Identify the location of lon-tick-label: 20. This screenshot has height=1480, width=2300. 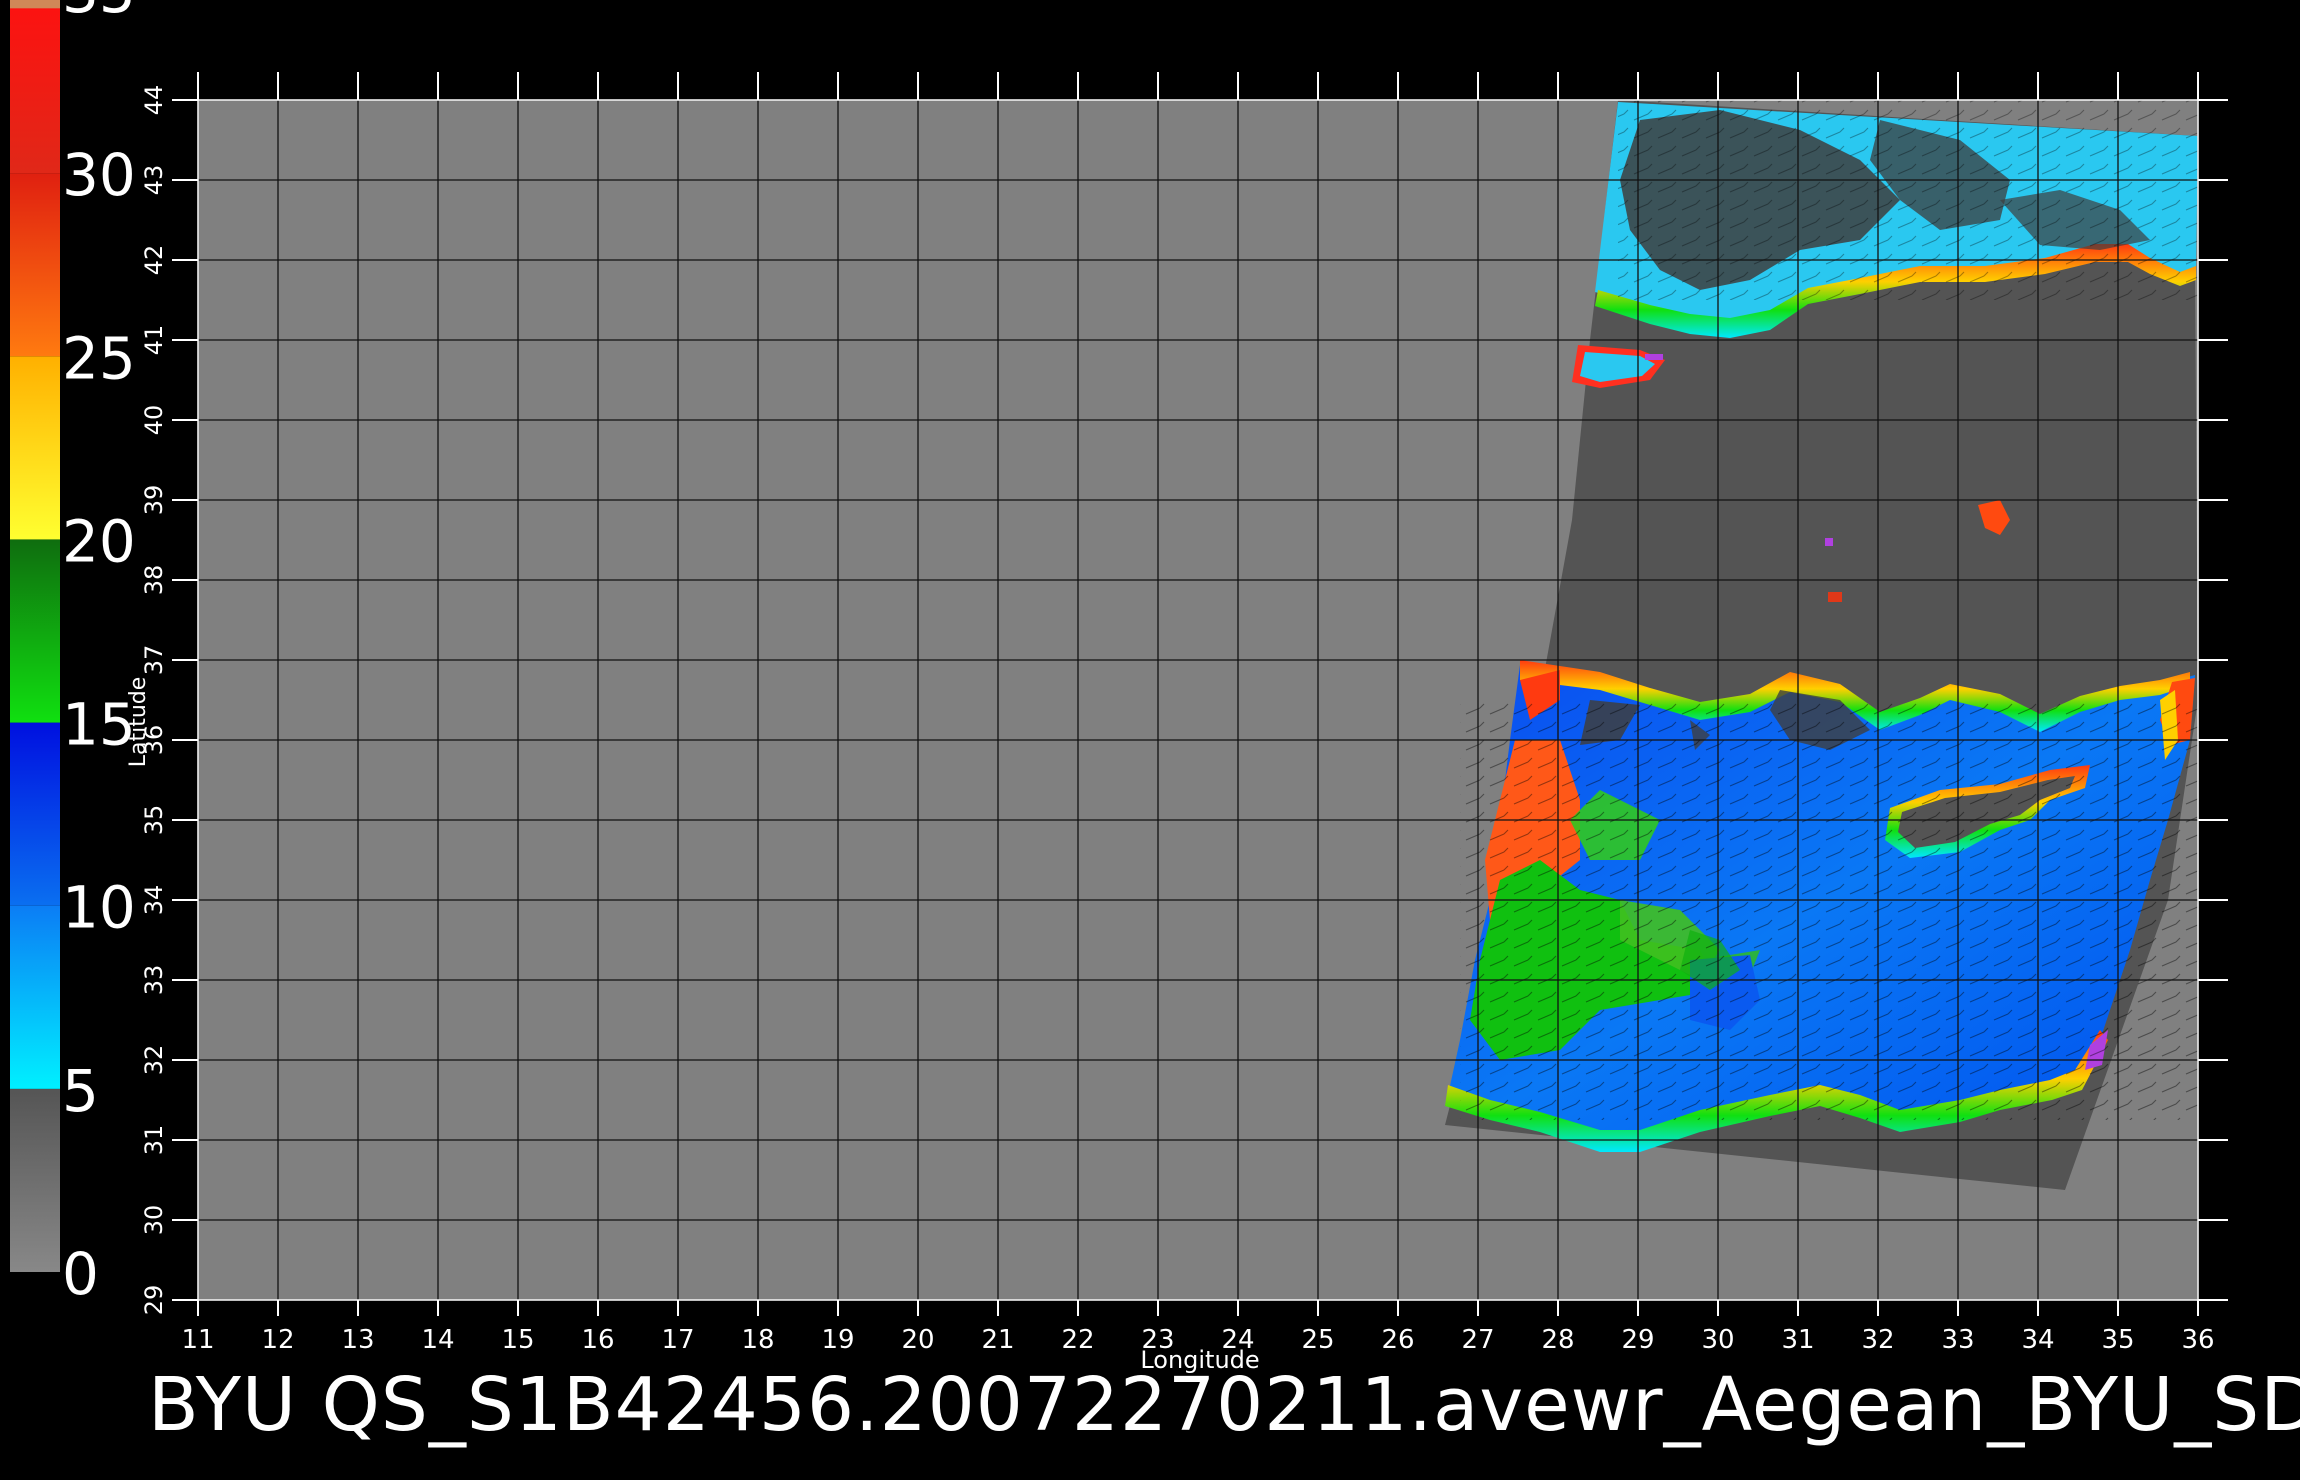
(917, 1340).